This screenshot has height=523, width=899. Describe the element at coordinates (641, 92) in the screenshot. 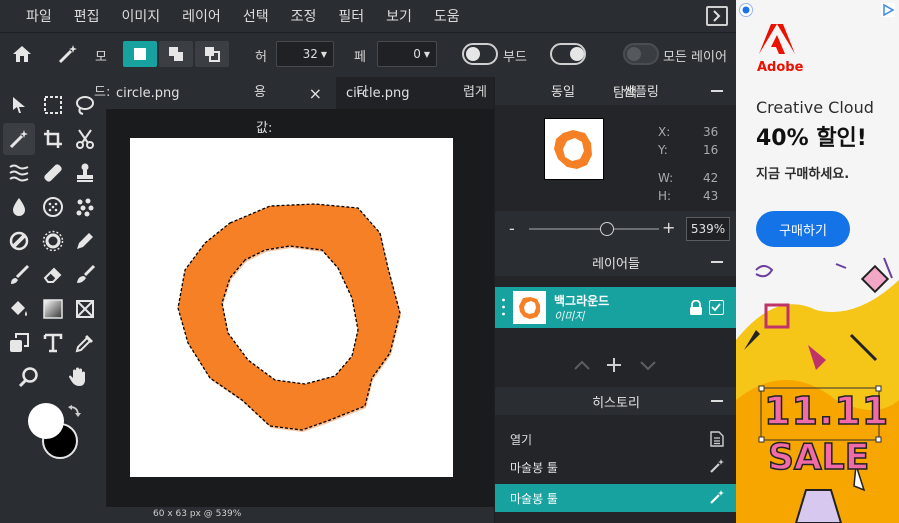

I see `overlay-text: 샘플링` at that location.